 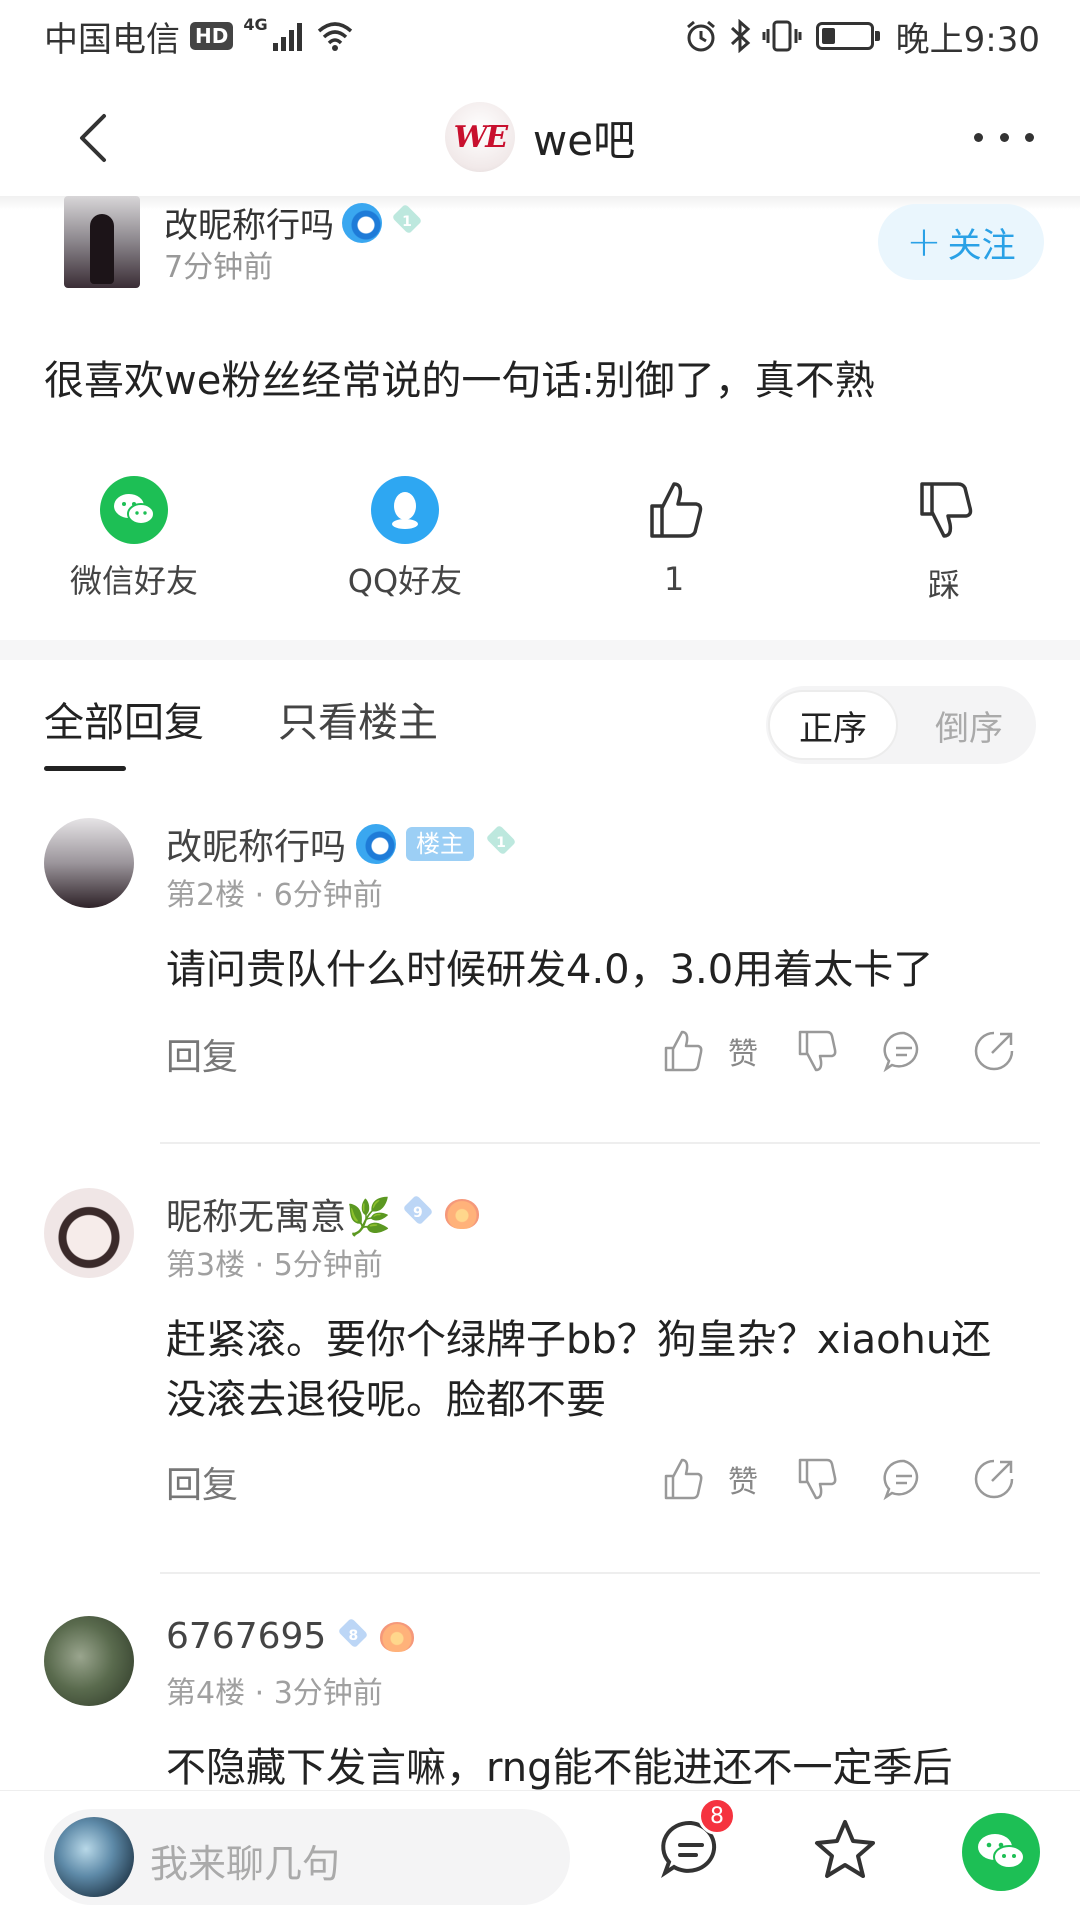 What do you see at coordinates (696, 1841) in the screenshot?
I see `messages-button: 8` at bounding box center [696, 1841].